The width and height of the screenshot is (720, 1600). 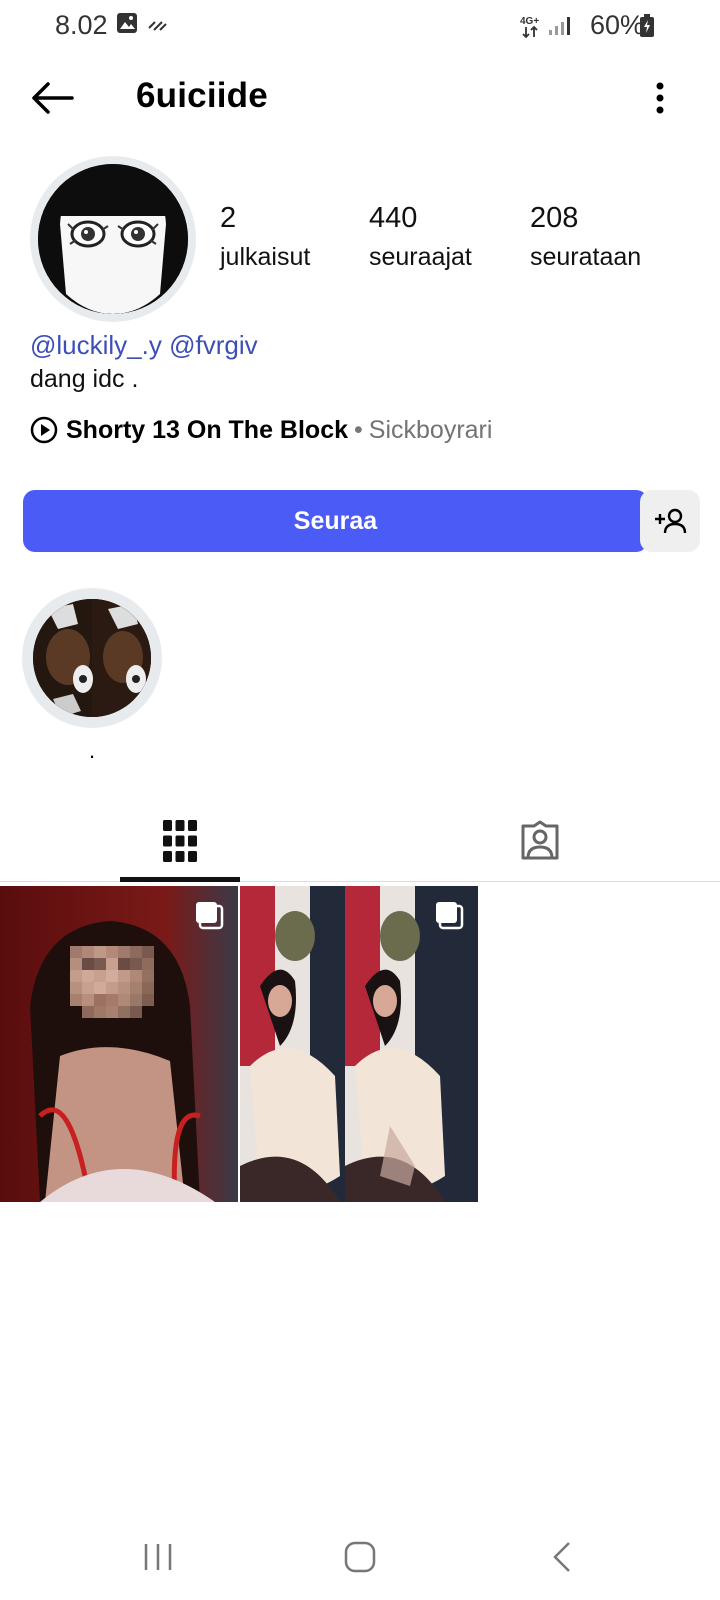 I want to click on more-options-button, so click(x=660, y=98).